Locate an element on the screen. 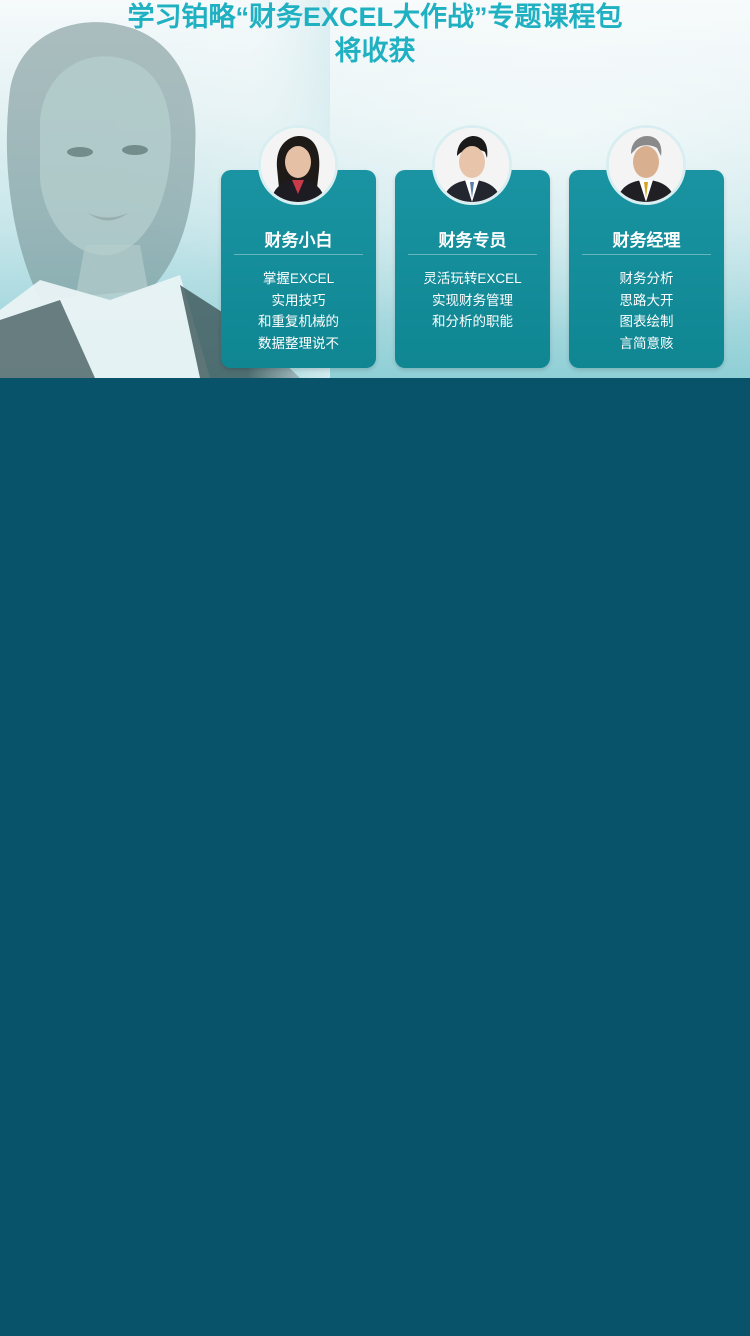  card-description: 灵活玩转EXCEL 实现财务管理 和分析的职能 is located at coordinates (472, 300).